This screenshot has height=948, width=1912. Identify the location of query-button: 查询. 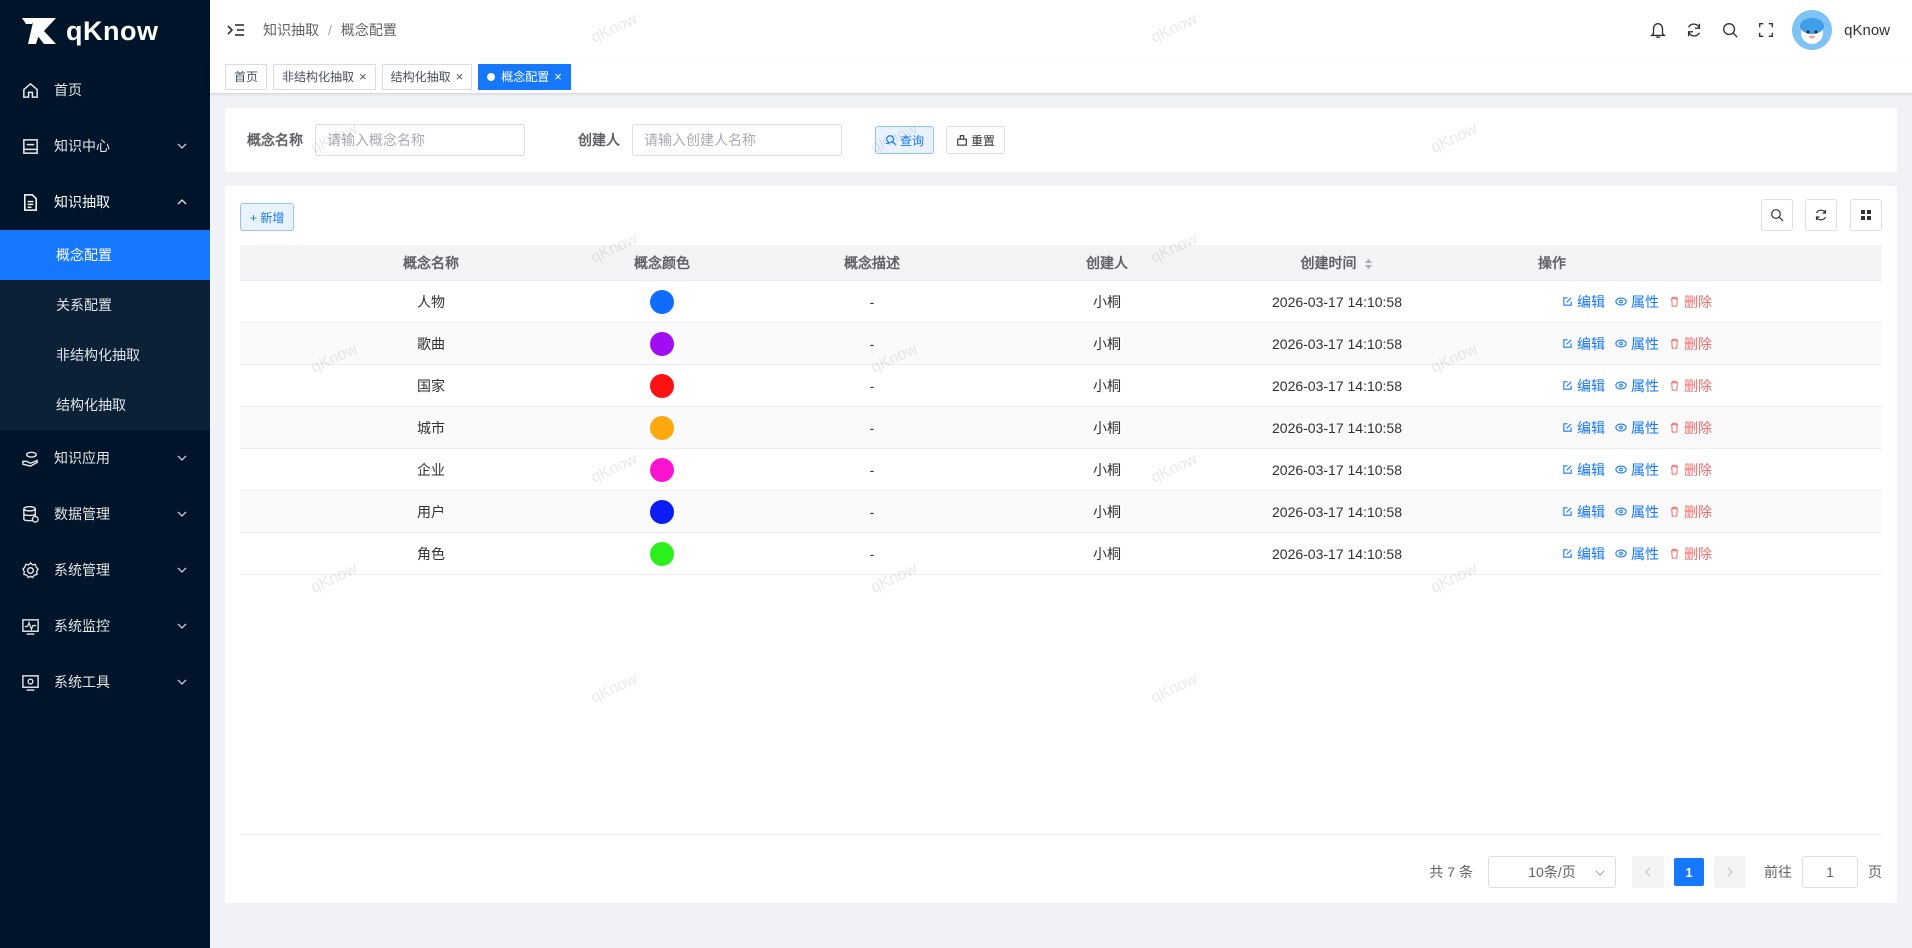
(905, 140).